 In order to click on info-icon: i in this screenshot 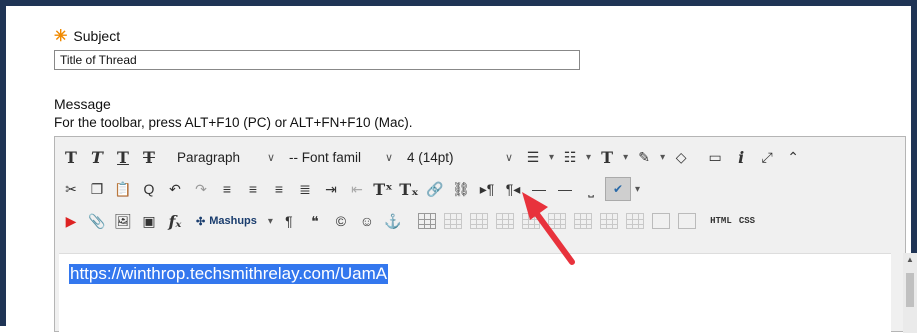, I will do `click(741, 157)`.